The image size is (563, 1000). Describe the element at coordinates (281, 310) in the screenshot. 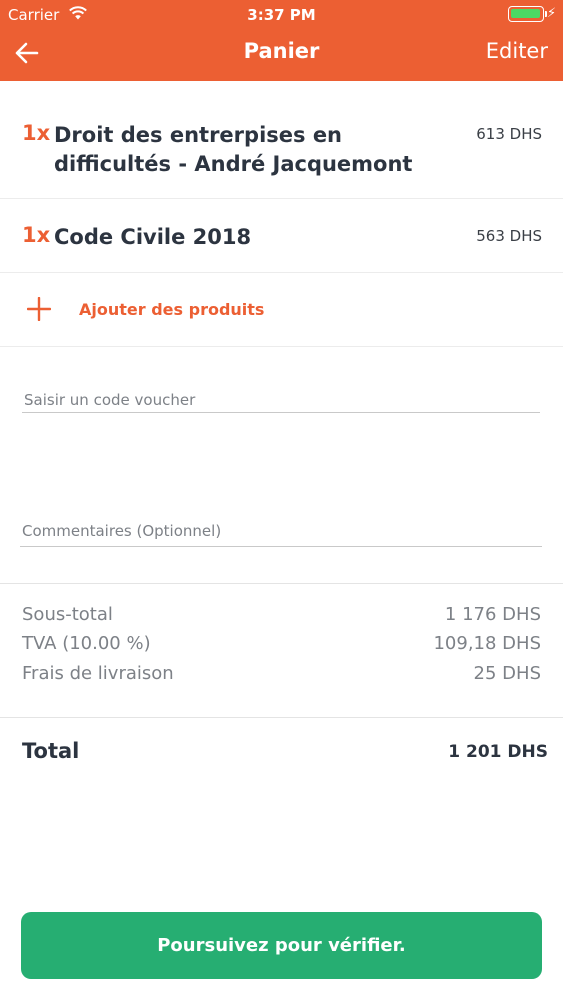

I see `add-products-button: Ajouter des produits` at that location.